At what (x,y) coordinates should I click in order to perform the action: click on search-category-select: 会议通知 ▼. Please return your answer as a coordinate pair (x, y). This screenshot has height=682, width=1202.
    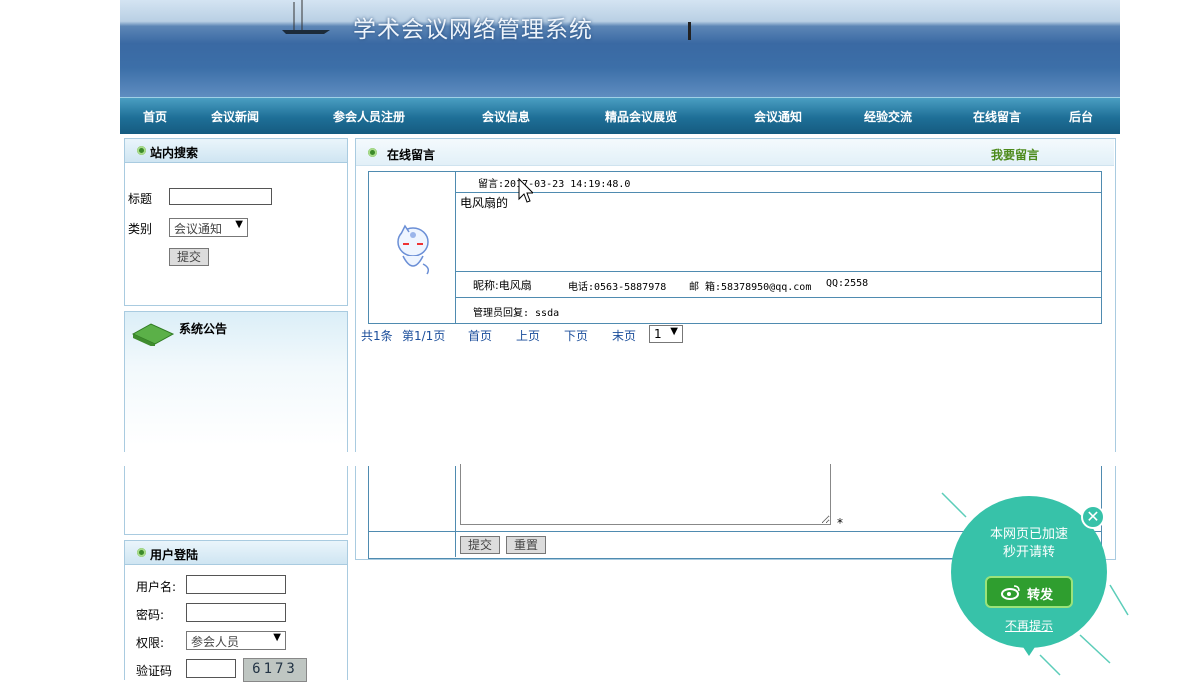
    Looking at the image, I should click on (208, 227).